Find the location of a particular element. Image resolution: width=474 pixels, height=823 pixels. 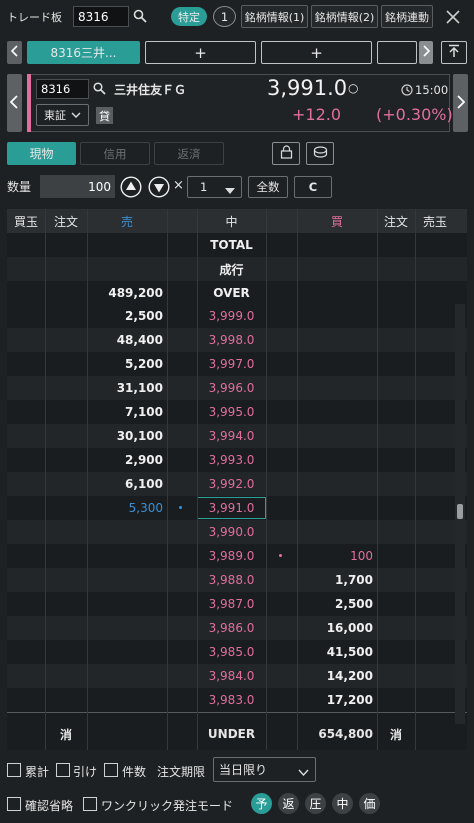

coins-button is located at coordinates (320, 153).